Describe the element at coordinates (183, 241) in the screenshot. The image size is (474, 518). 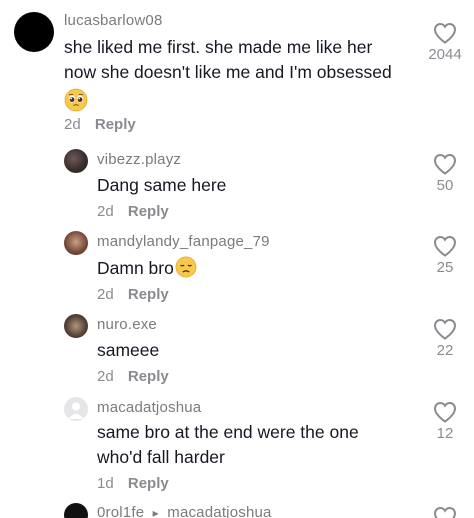
I see `reply-username: mandylandy_fanpage_79` at that location.